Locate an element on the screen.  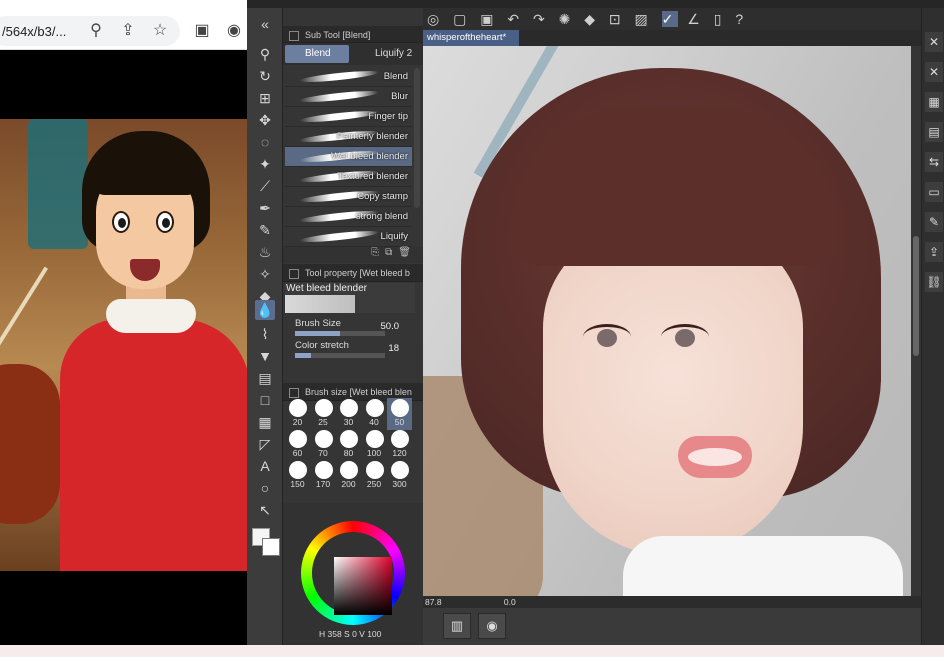
share-icon: ⇪ is located at coordinates (128, 31).